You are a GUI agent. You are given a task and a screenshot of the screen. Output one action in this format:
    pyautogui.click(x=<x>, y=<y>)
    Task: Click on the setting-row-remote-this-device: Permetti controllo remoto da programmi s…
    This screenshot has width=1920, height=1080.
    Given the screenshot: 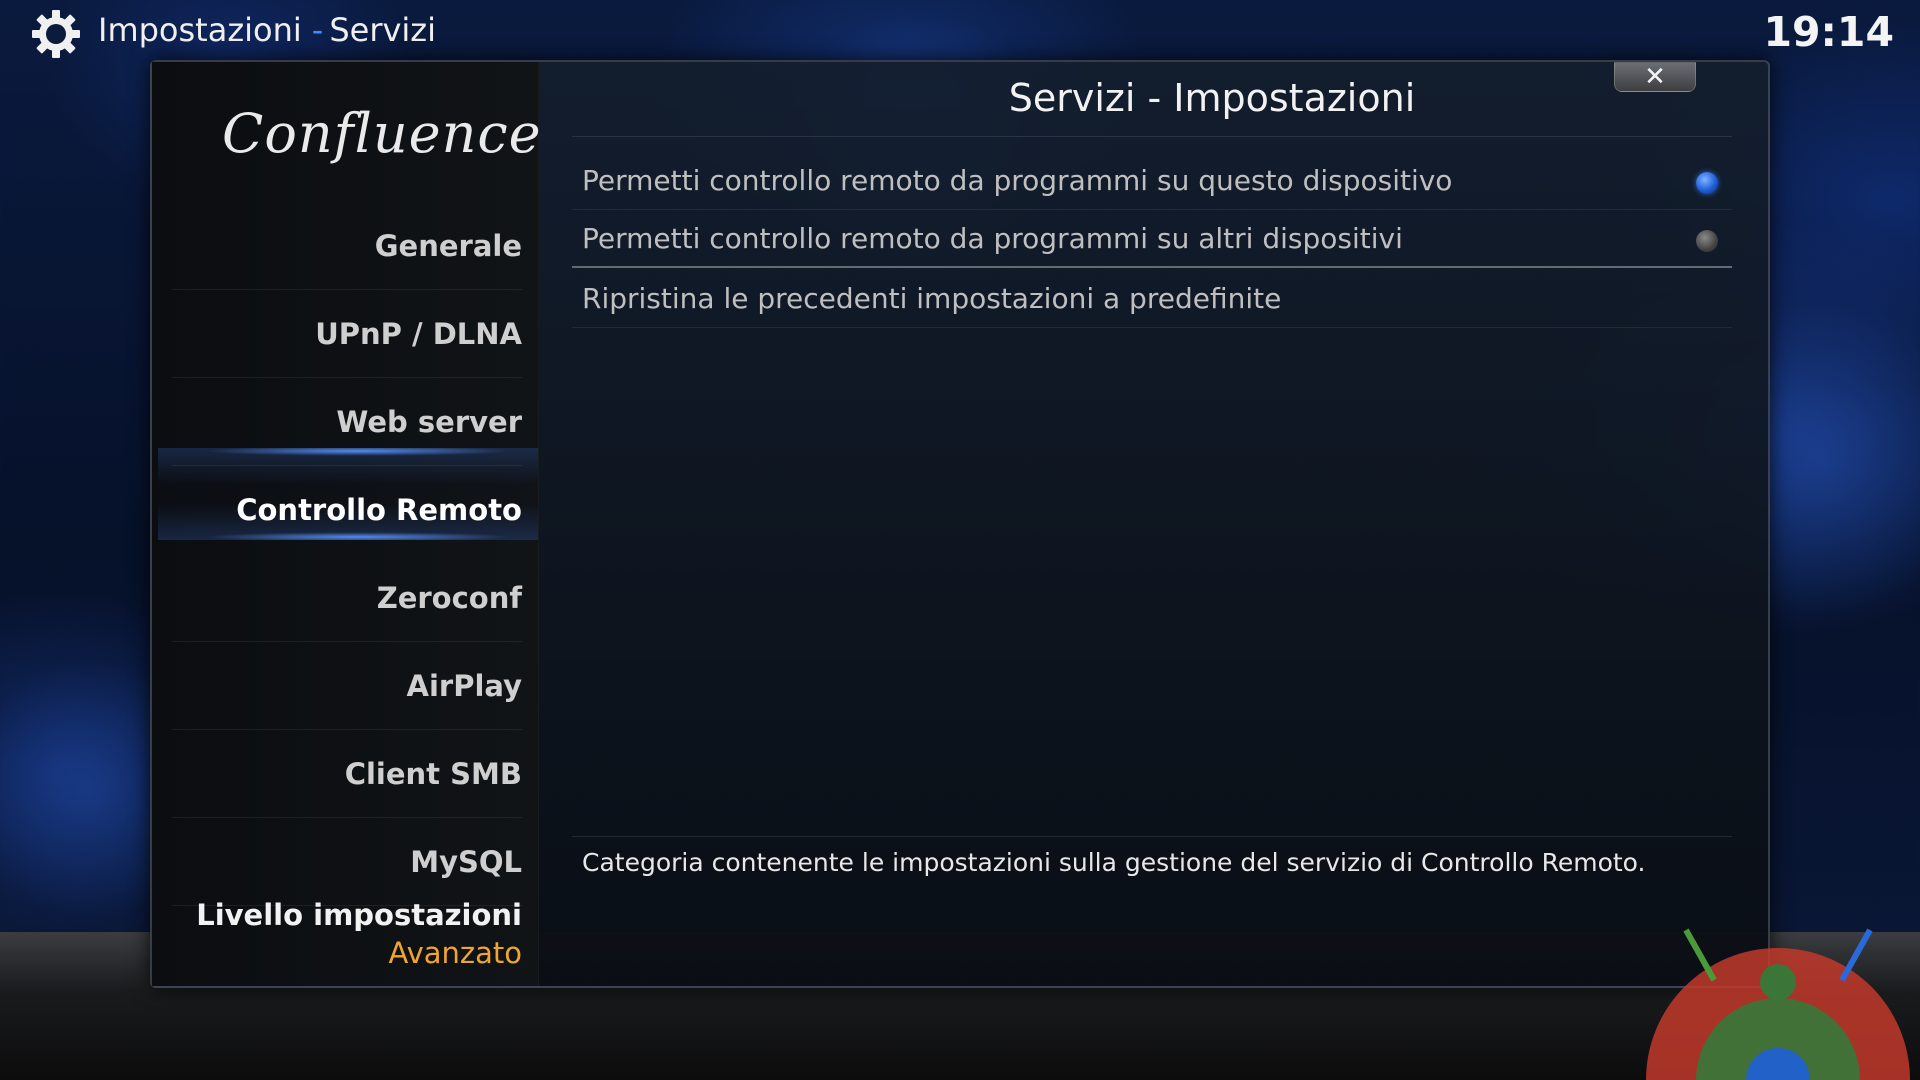 What is the action you would take?
    pyautogui.click(x=1152, y=181)
    